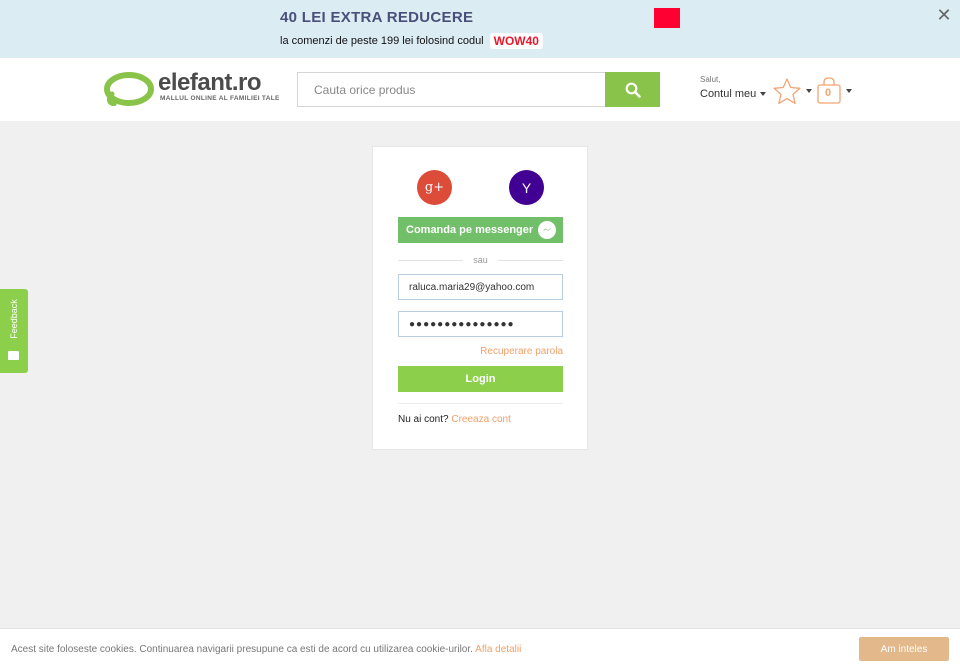 The image size is (960, 668). Describe the element at coordinates (516, 41) in the screenshot. I see `promo-code: WOW40` at that location.